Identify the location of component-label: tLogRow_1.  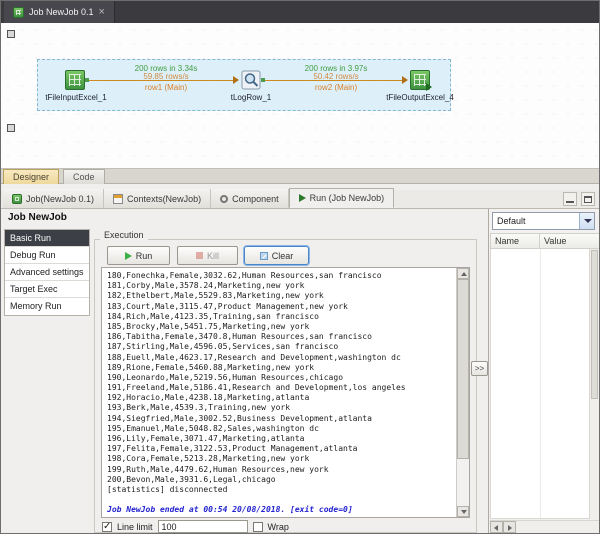
(251, 97).